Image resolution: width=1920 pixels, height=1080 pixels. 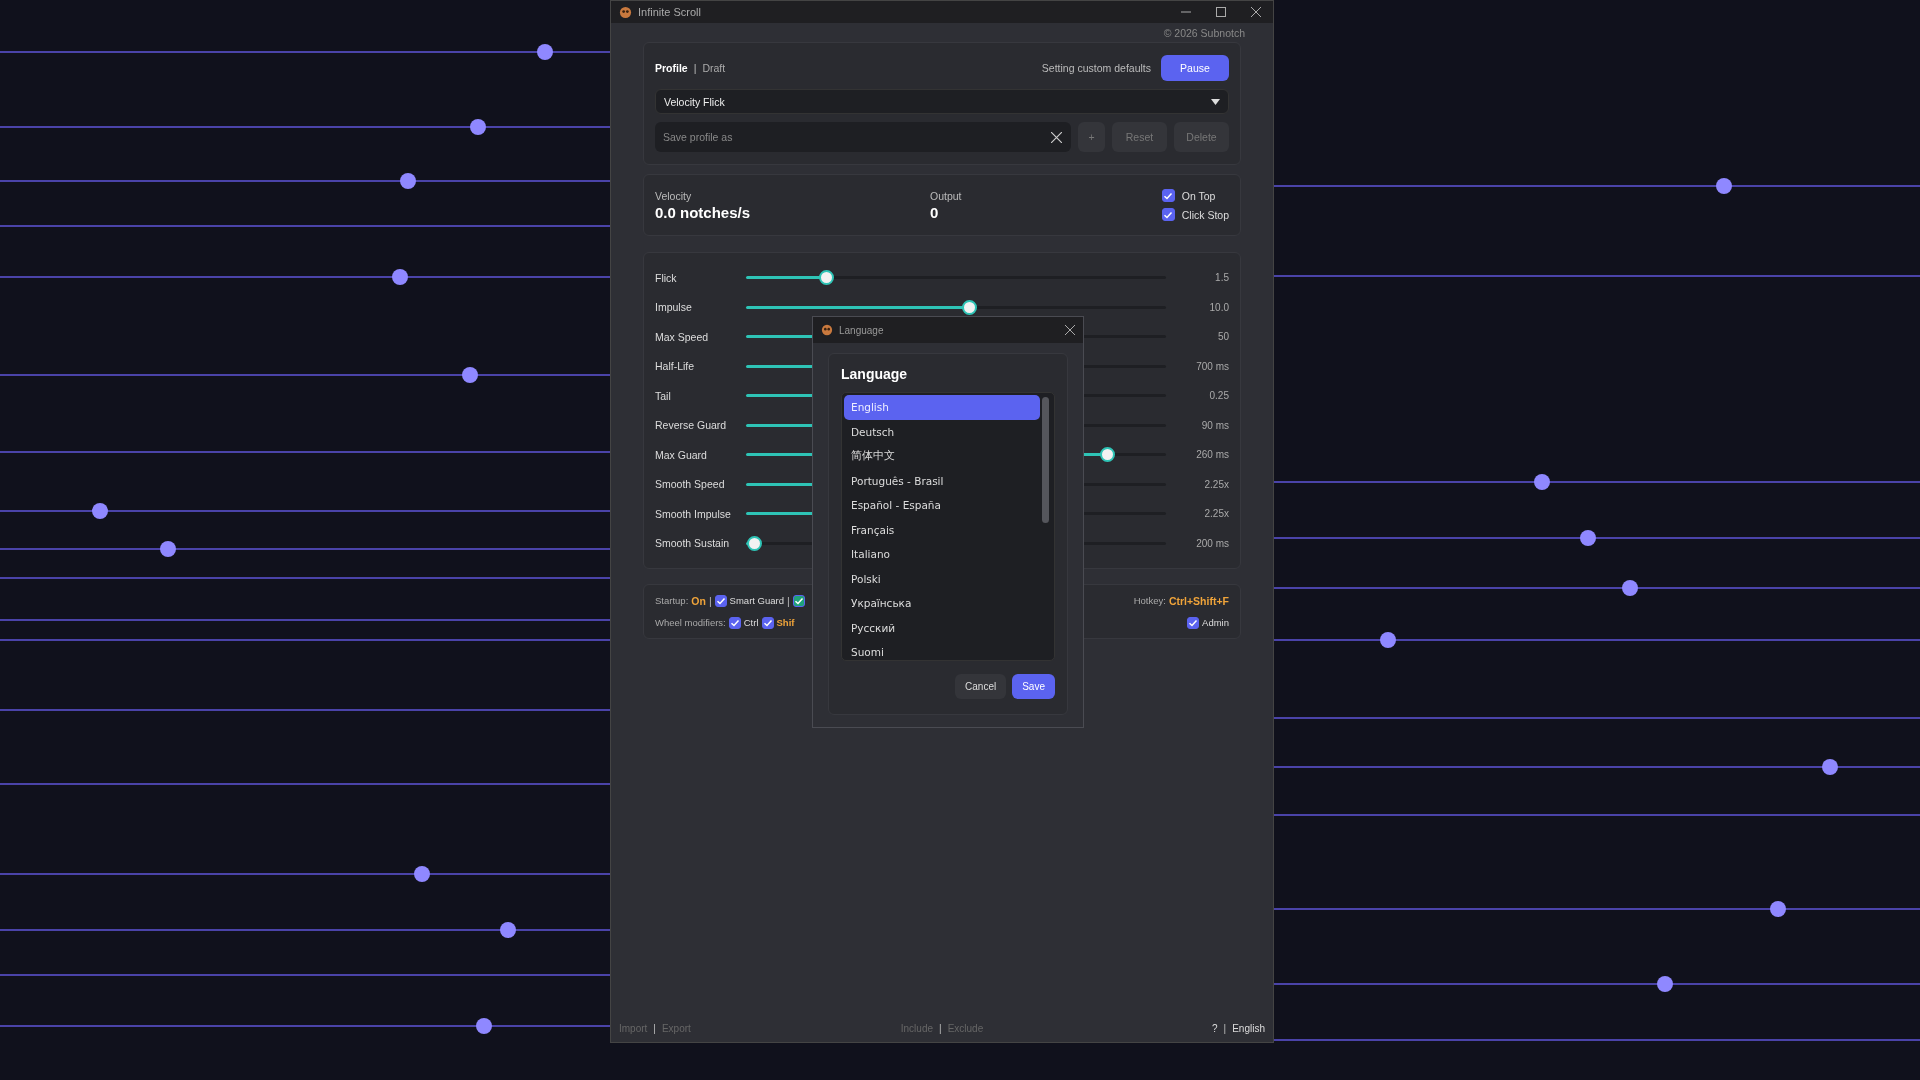 I want to click on slider-label: Impulse, so click(x=674, y=307).